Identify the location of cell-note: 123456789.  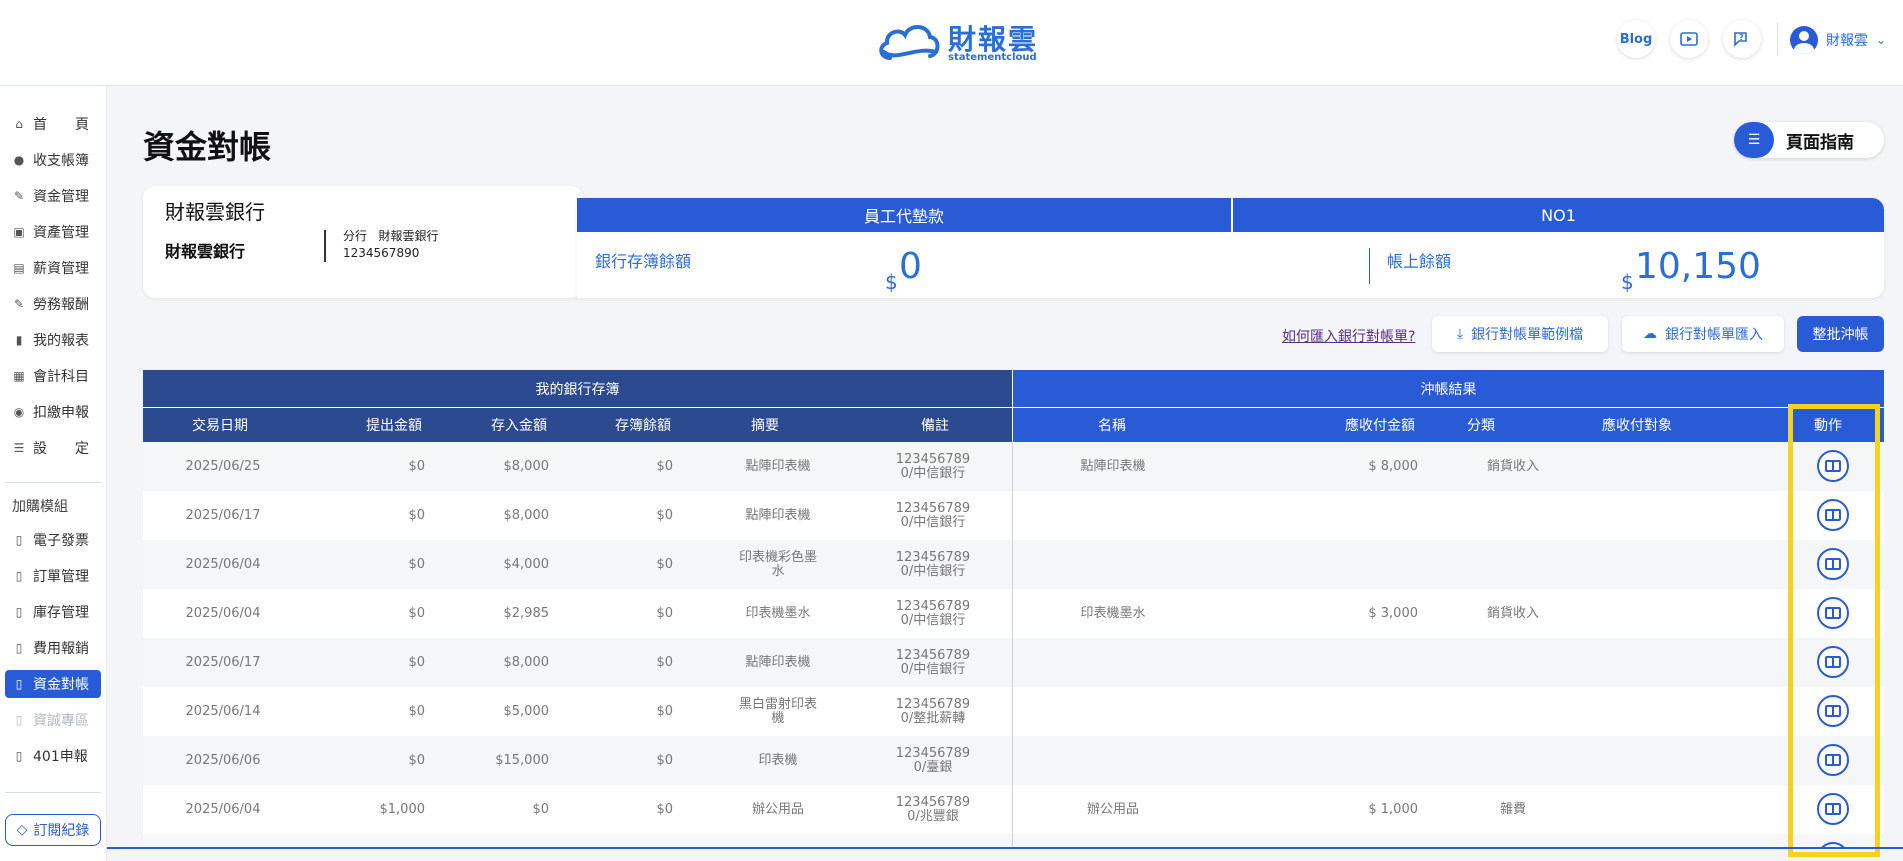
(933, 840).